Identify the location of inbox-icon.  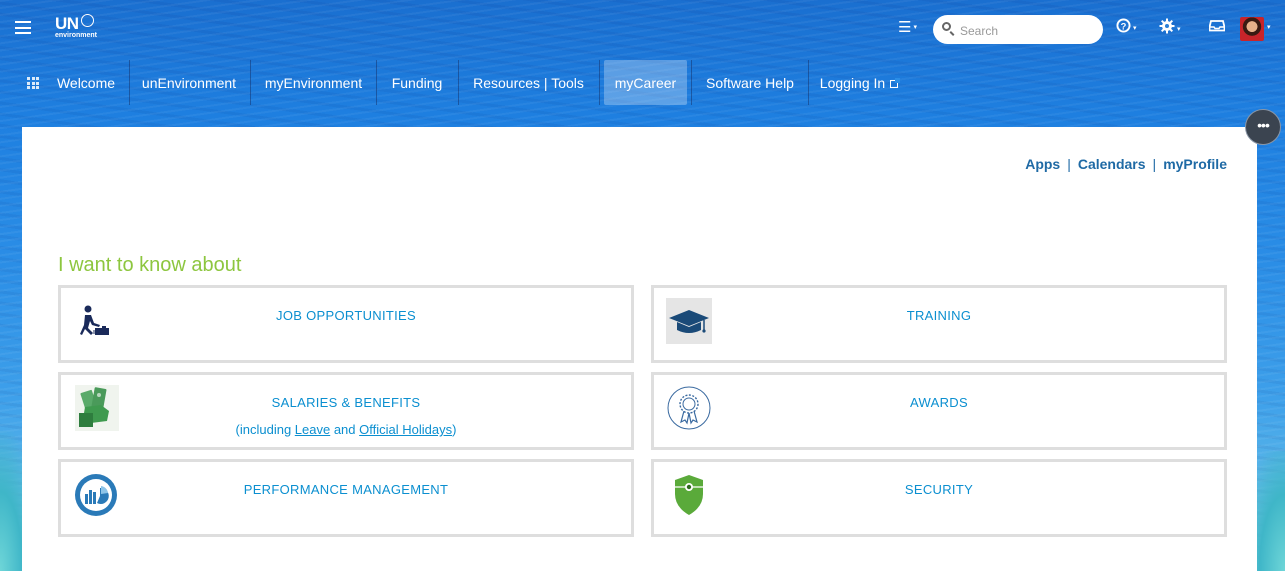
(1217, 28).